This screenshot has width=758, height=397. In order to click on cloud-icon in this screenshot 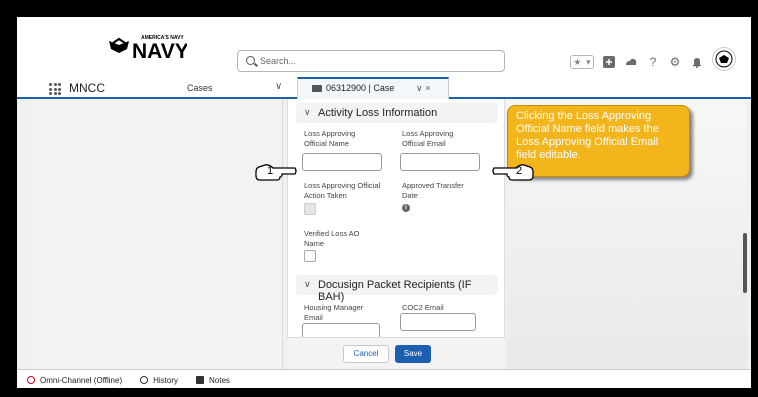, I will do `click(631, 62)`.